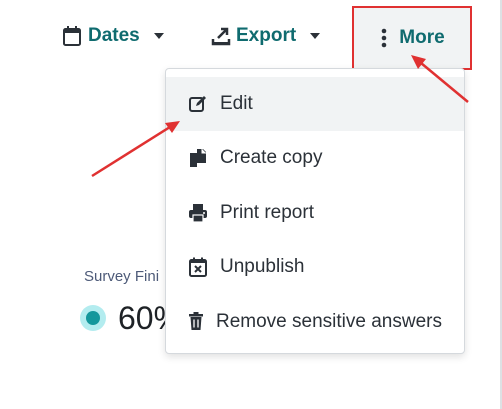 The width and height of the screenshot is (502, 409). Describe the element at coordinates (329, 321) in the screenshot. I see `menu-item-label: Remove sensitive answers` at that location.